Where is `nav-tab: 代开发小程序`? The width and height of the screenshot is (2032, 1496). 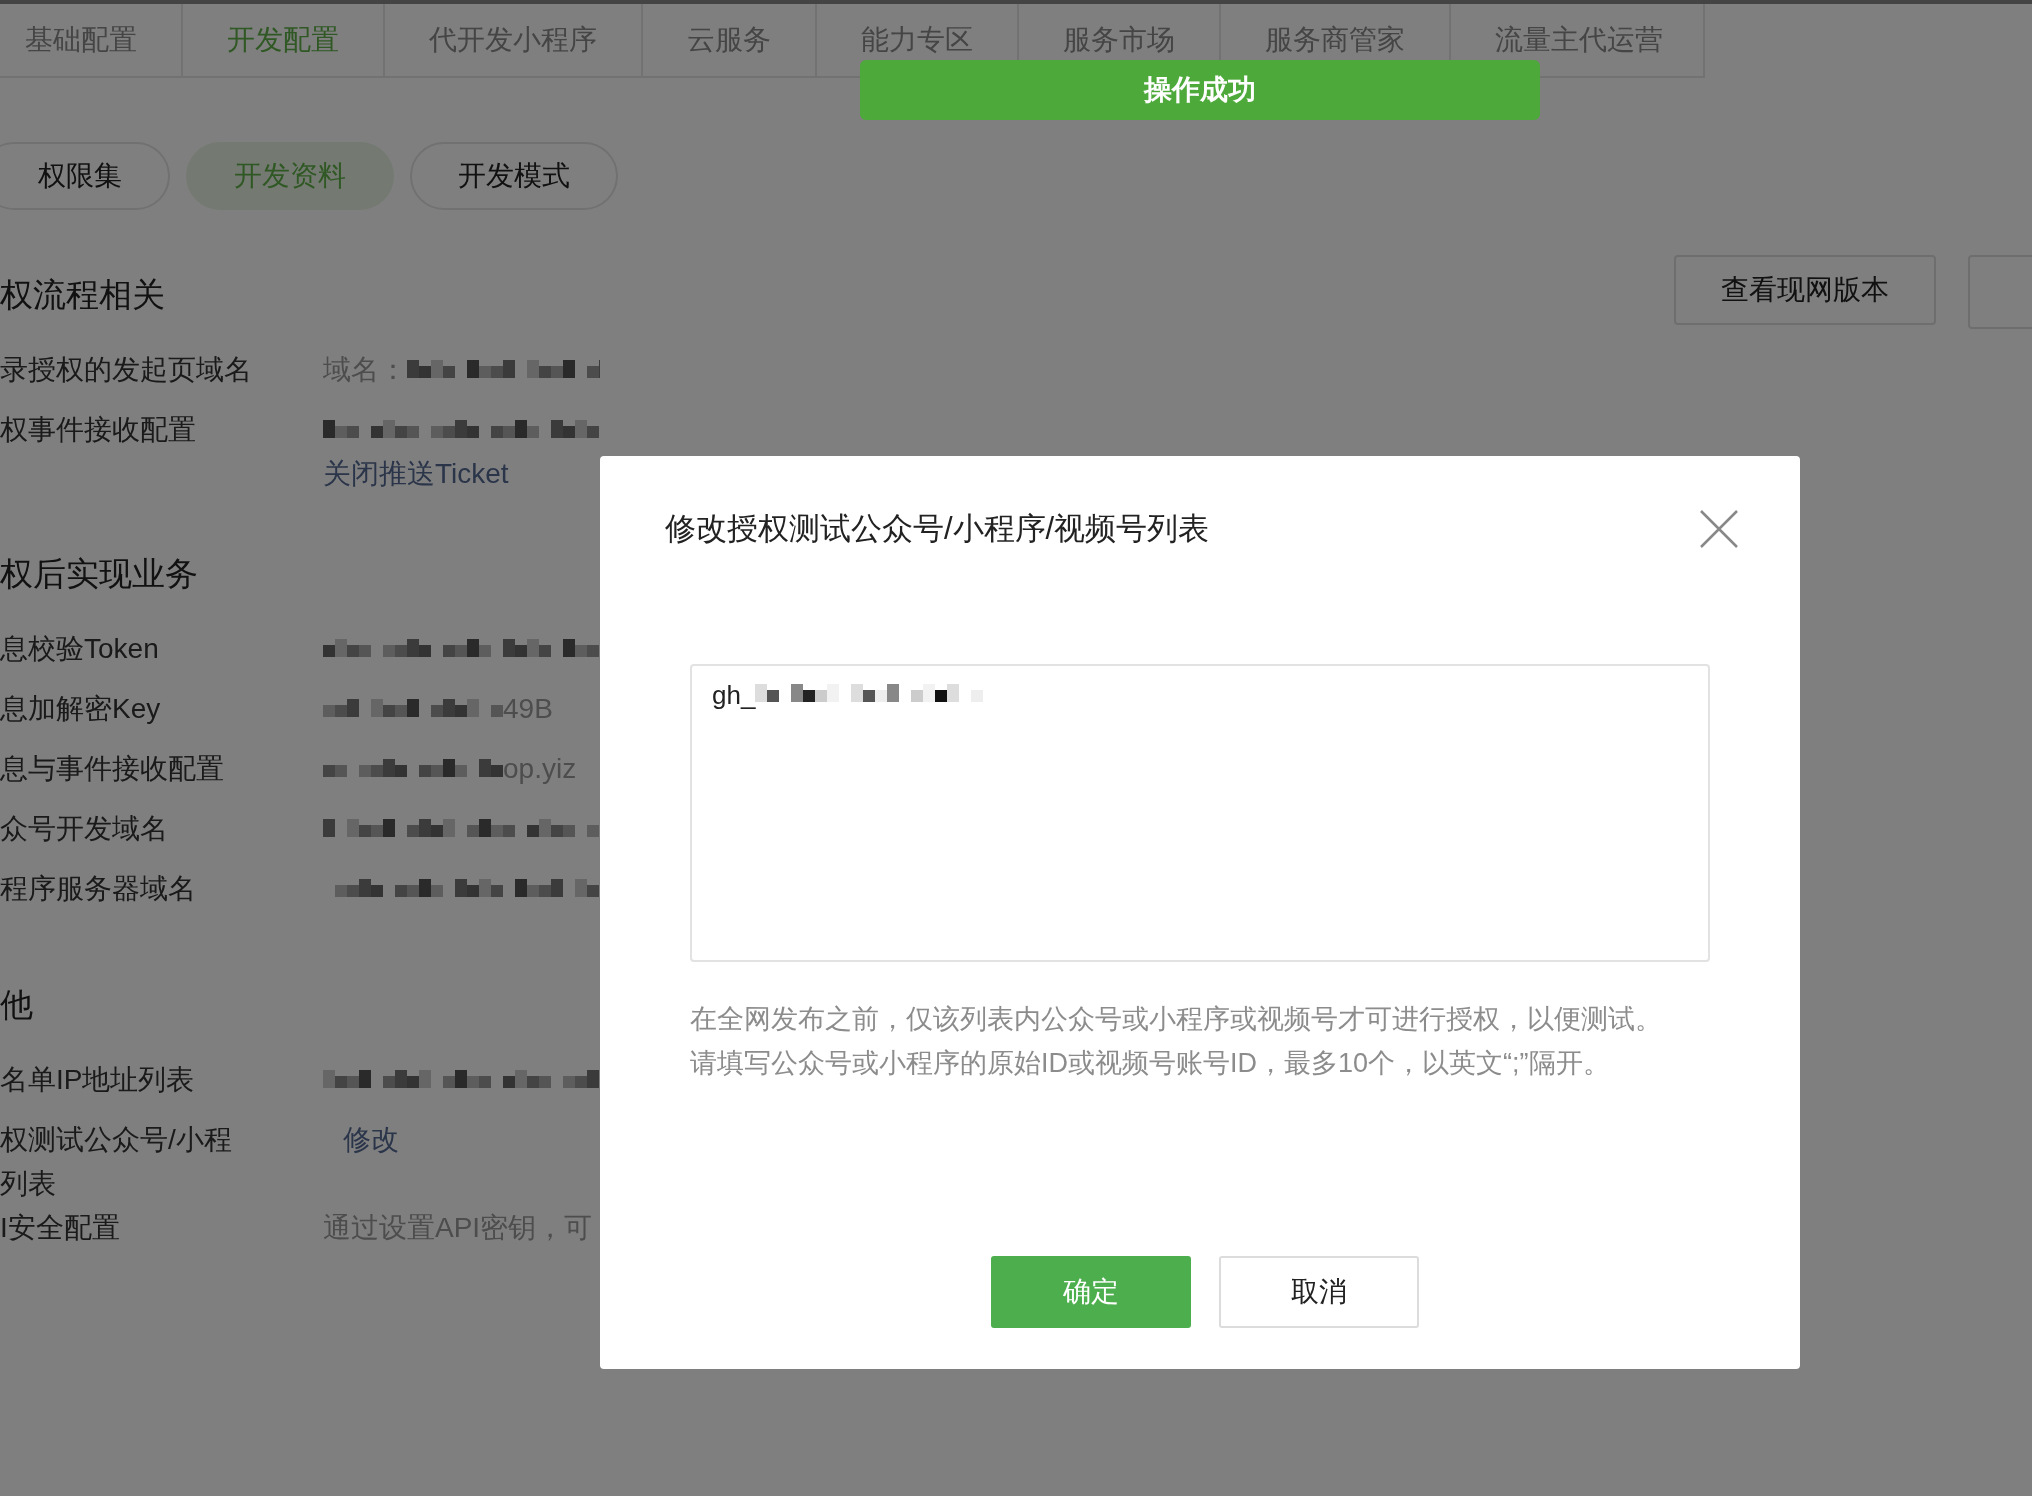 nav-tab: 代开发小程序 is located at coordinates (514, 40).